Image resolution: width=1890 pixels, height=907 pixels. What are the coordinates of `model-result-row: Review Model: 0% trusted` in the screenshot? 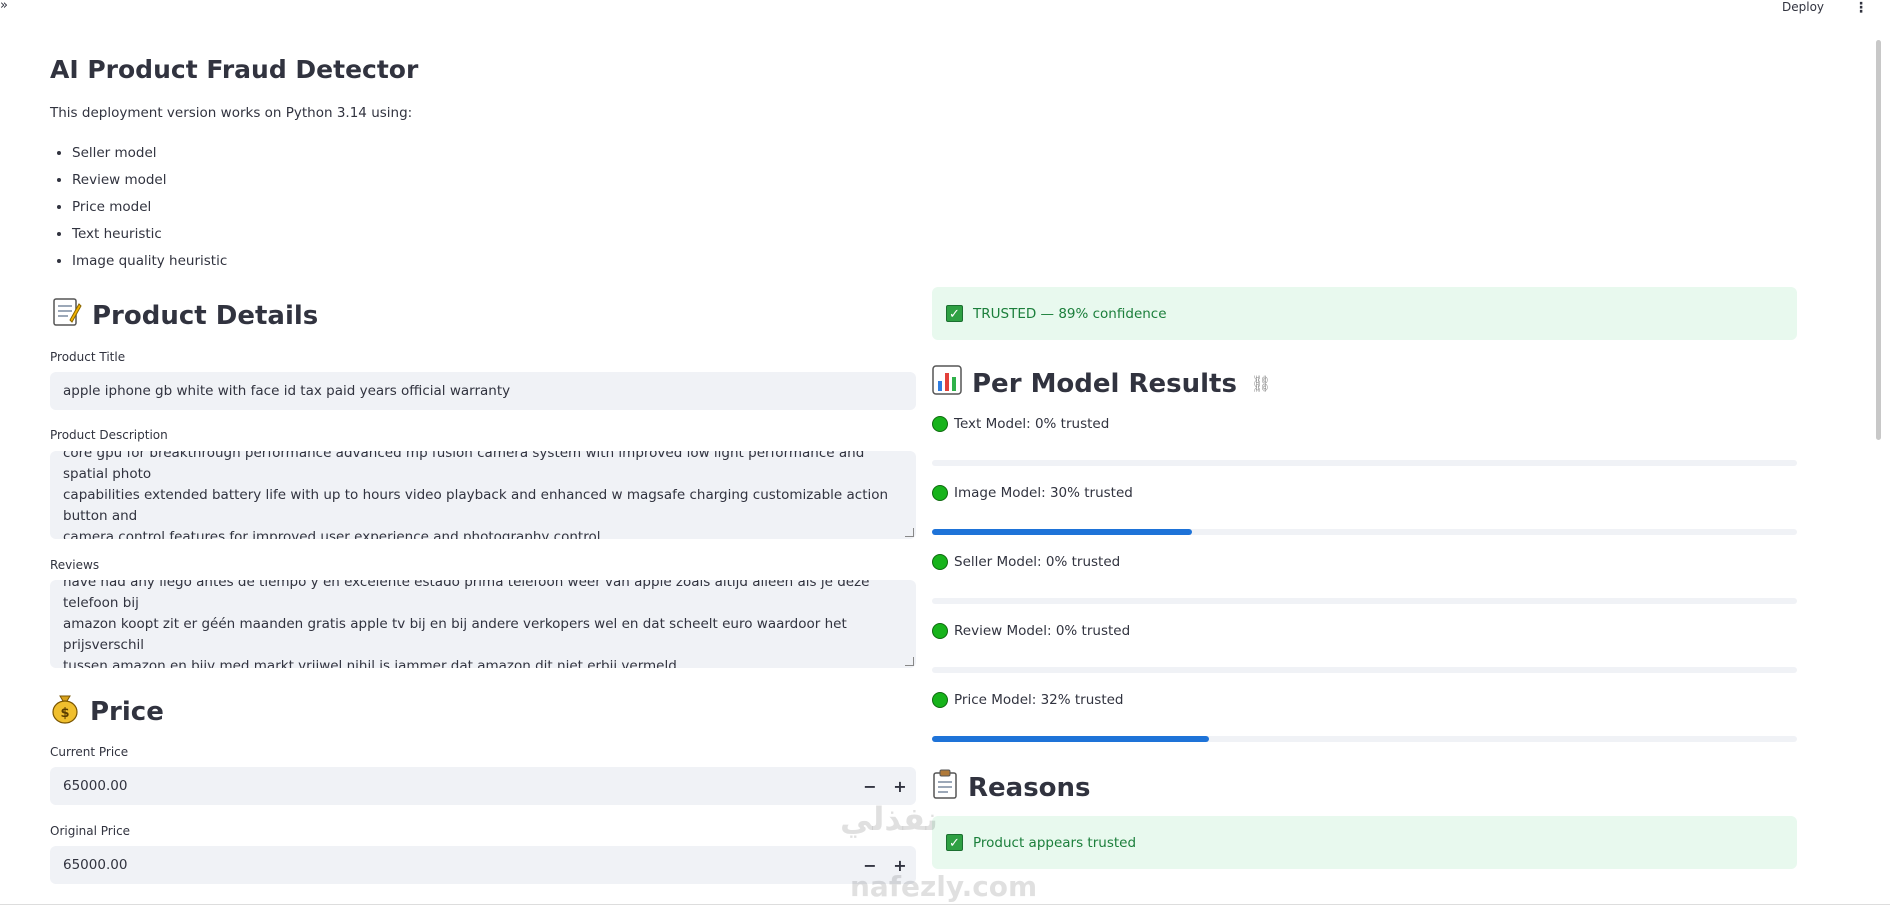 It's located at (1031, 631).